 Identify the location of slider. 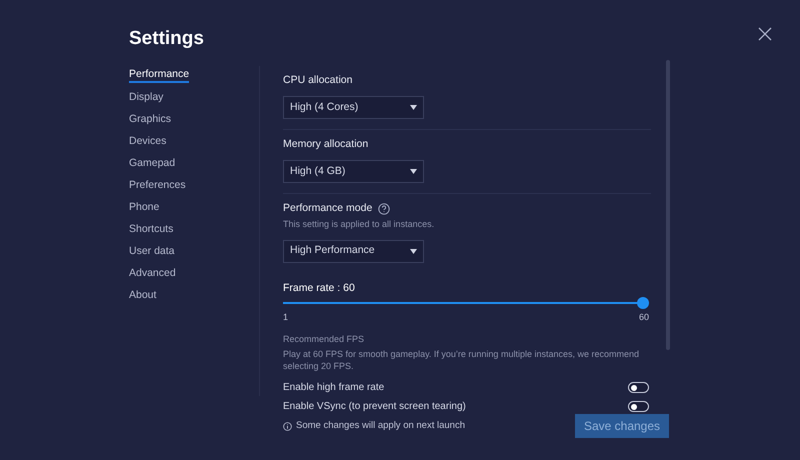
(466, 303).